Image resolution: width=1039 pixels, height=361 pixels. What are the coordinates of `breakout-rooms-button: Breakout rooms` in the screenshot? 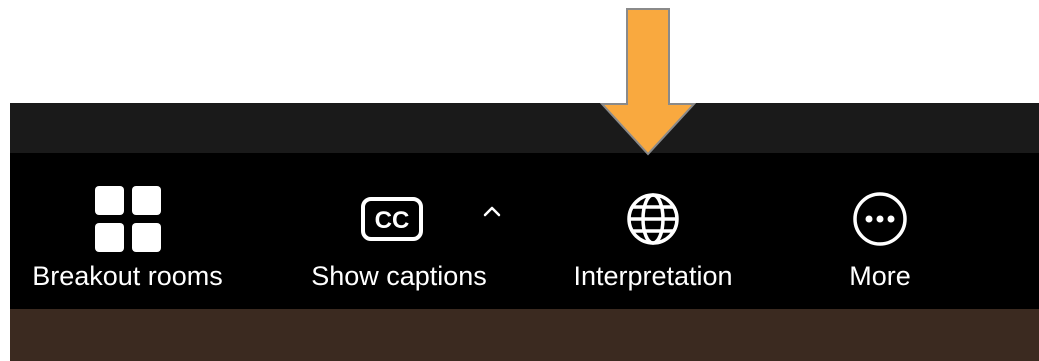 It's located at (127, 231).